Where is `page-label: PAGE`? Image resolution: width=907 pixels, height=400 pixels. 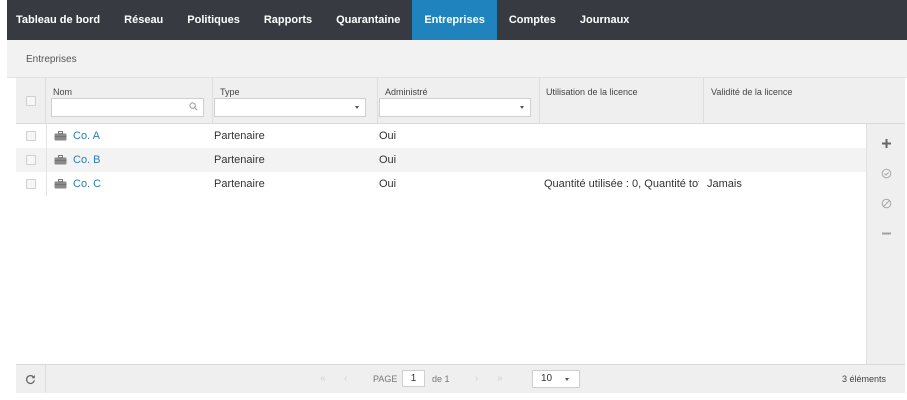 page-label: PAGE is located at coordinates (385, 379).